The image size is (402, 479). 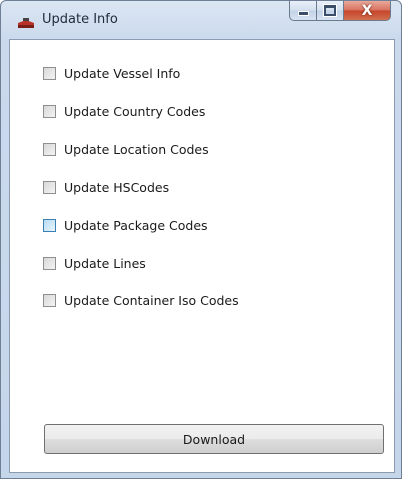 I want to click on checkbox-update-location-codes, so click(x=49, y=149).